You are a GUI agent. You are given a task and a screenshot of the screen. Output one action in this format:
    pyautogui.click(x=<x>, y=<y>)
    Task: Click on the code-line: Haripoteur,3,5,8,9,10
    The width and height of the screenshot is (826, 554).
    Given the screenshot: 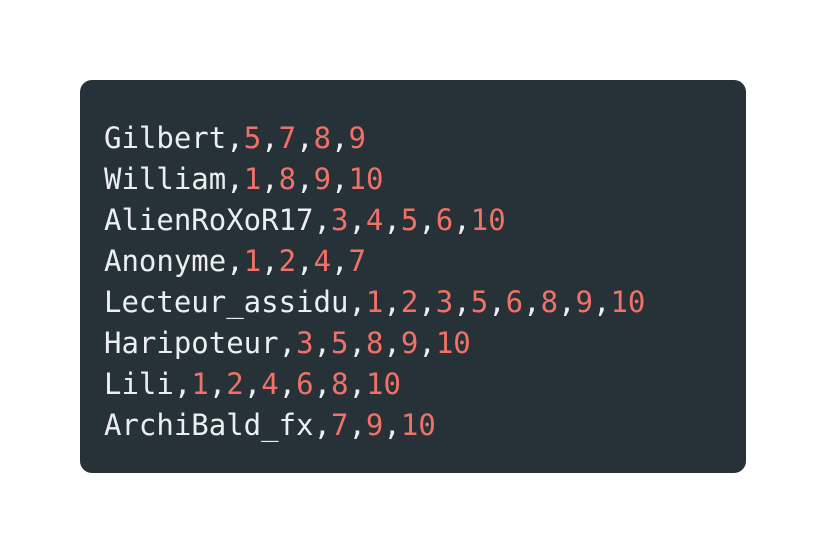 What is the action you would take?
    pyautogui.click(x=374, y=343)
    